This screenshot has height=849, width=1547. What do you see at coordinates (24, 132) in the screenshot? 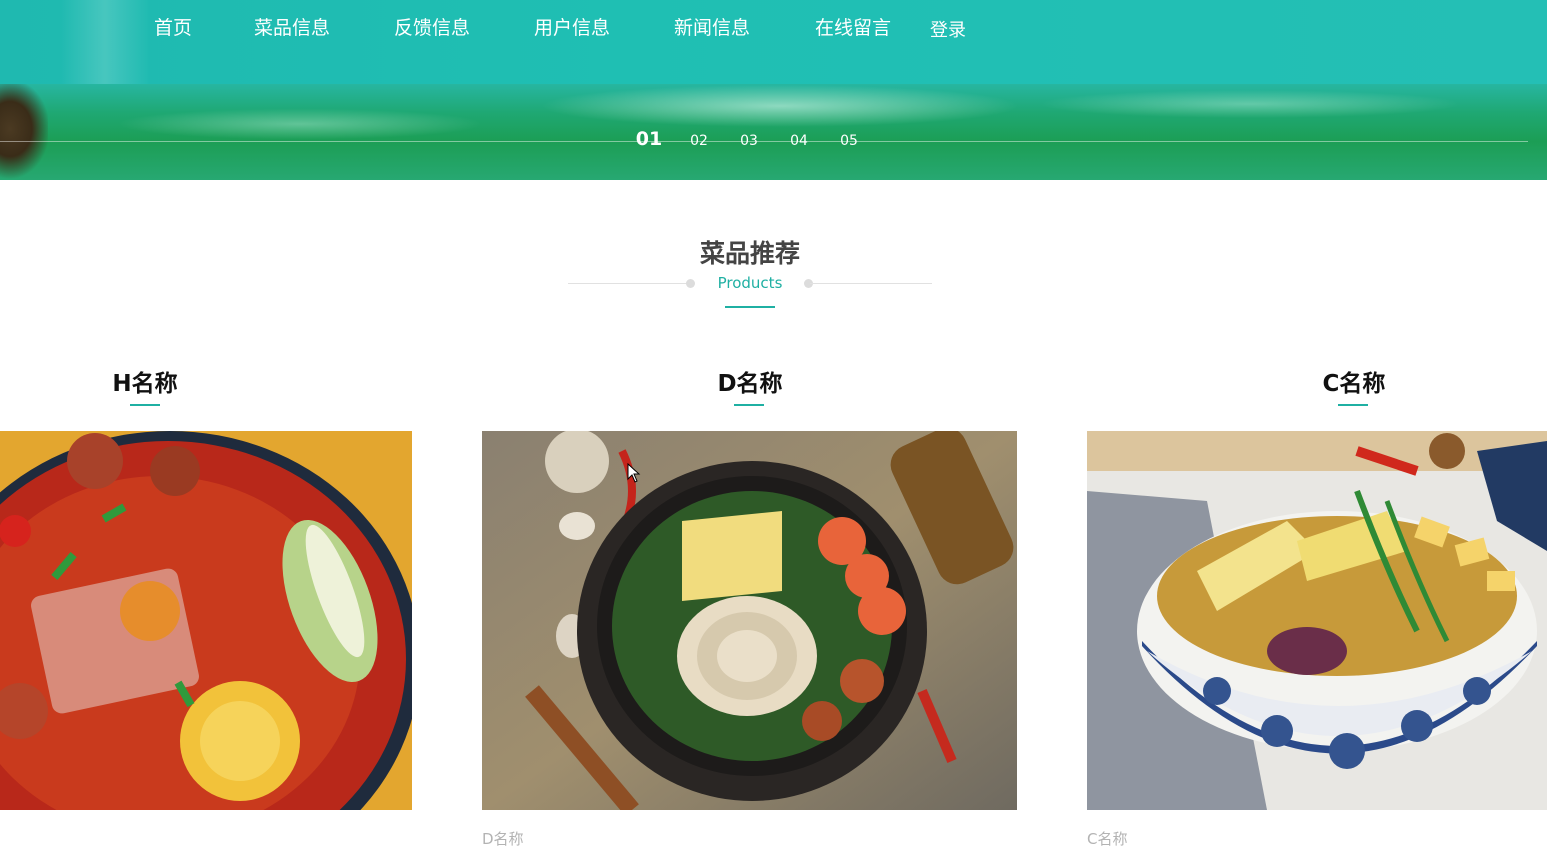
I see `rock-decoration` at bounding box center [24, 132].